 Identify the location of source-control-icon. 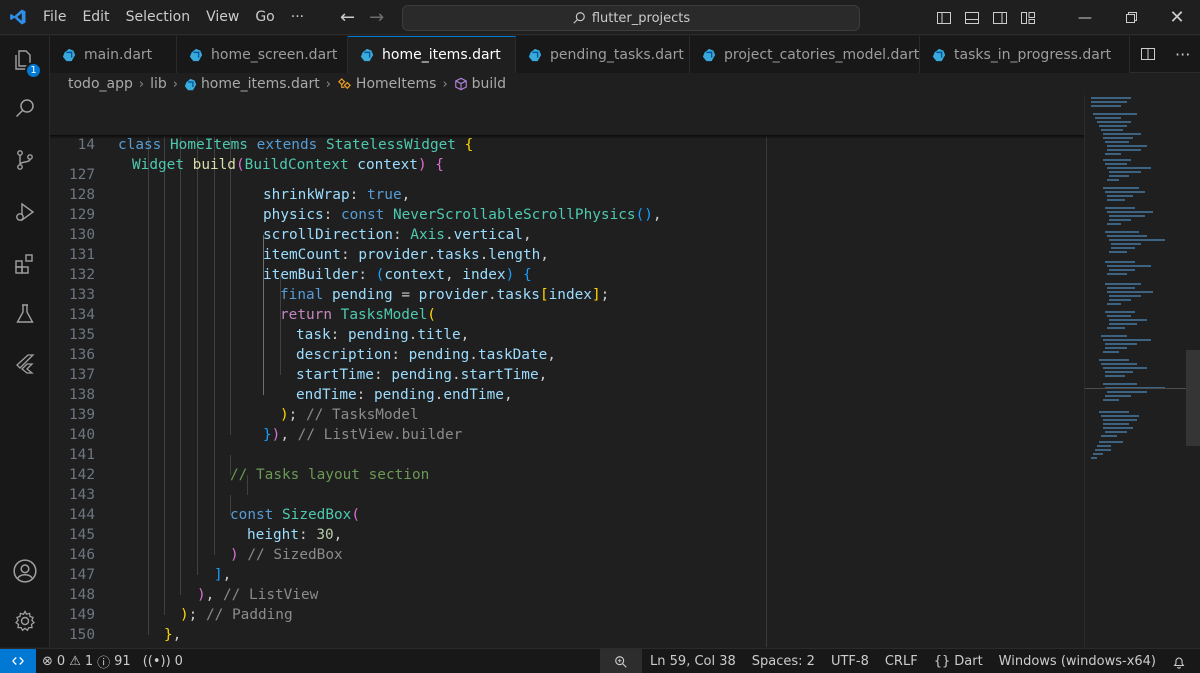
(25, 160).